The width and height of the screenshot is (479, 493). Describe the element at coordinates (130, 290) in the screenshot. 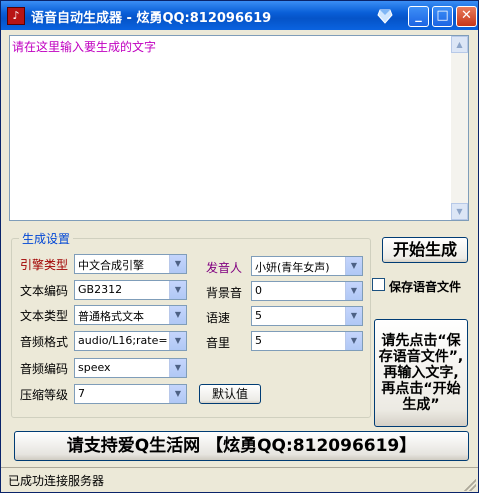

I see `text-encoding-select: GB2312 ▼` at that location.